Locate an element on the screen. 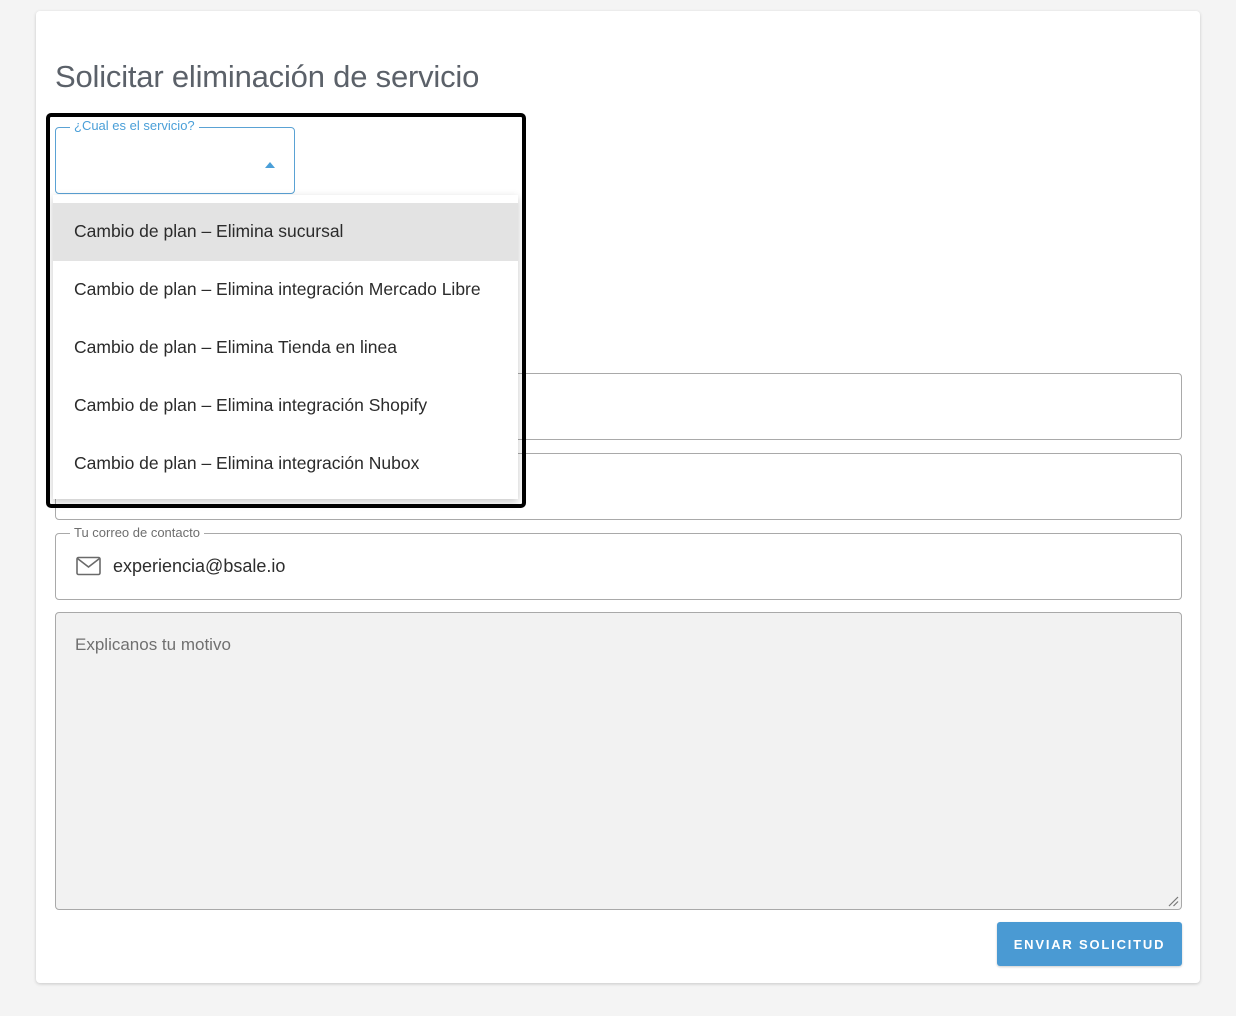 The image size is (1236, 1016). service-option: Cambio de plan – Elimina Tienda en linea is located at coordinates (285, 348).